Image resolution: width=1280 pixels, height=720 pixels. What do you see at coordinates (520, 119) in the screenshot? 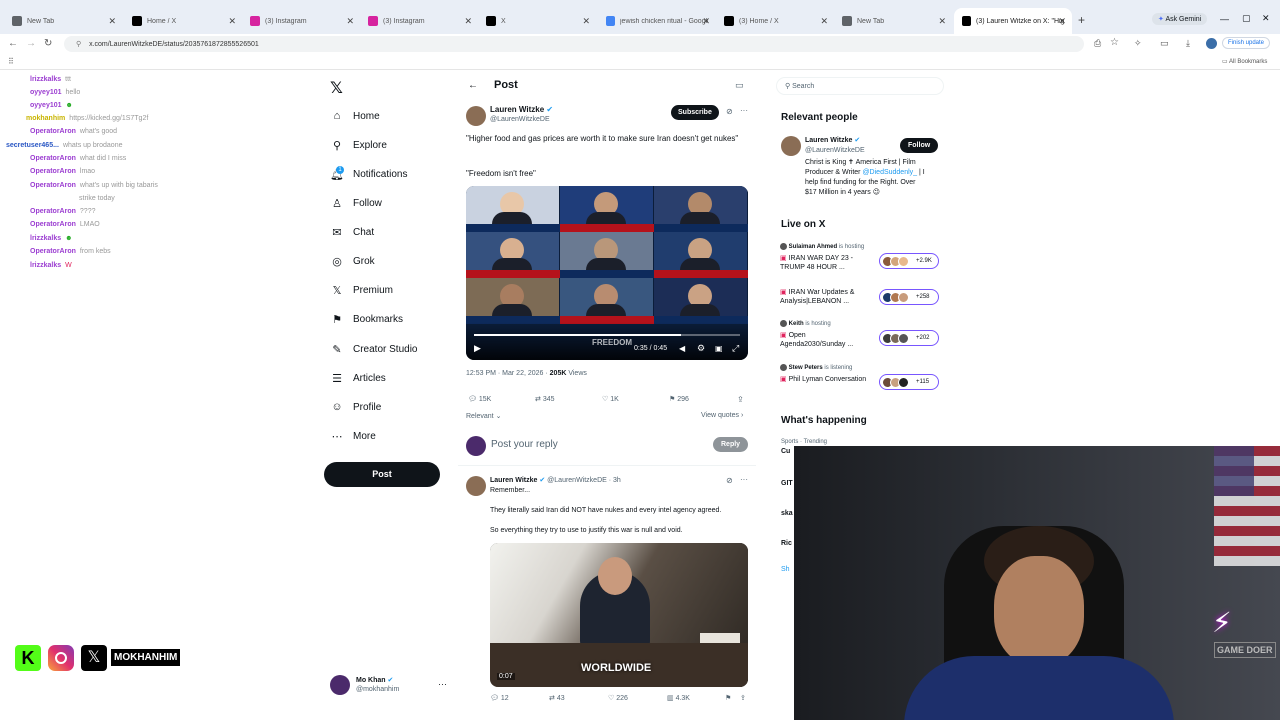
I see `author-handle: @LaurenWitzkeDE` at bounding box center [520, 119].